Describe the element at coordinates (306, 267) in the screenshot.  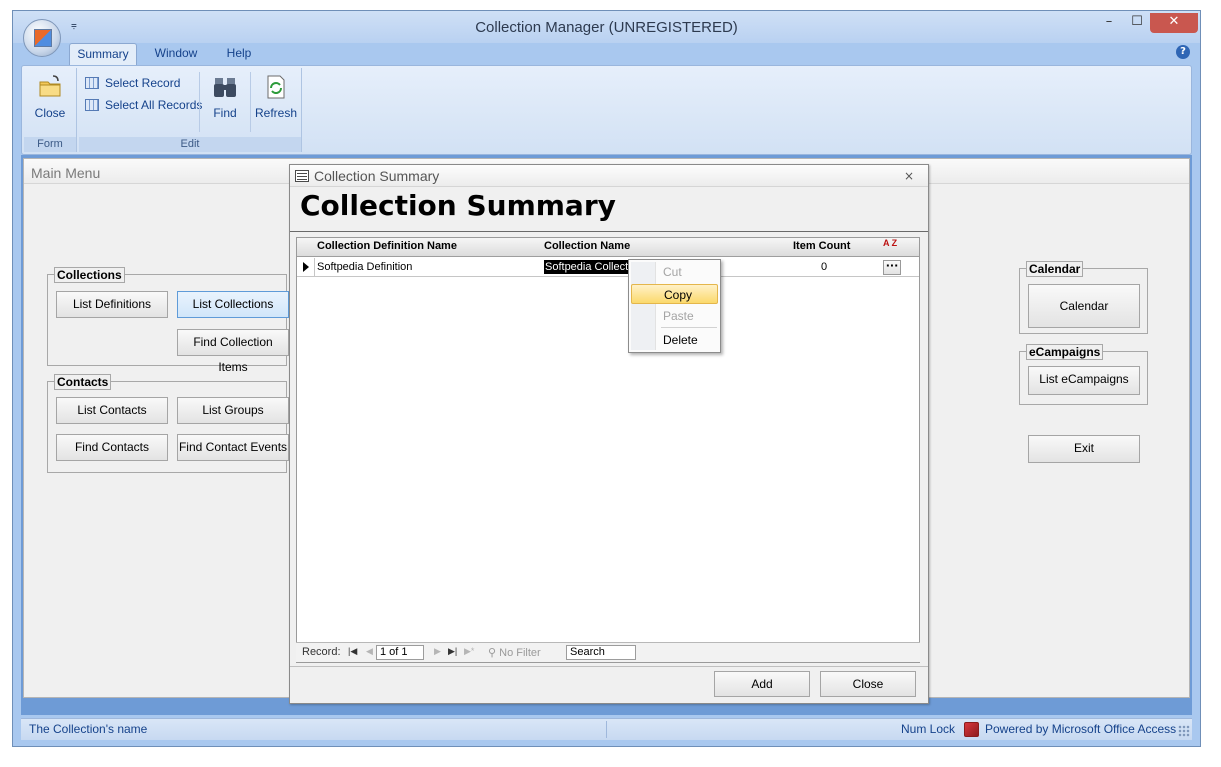
I see `record-selector` at that location.